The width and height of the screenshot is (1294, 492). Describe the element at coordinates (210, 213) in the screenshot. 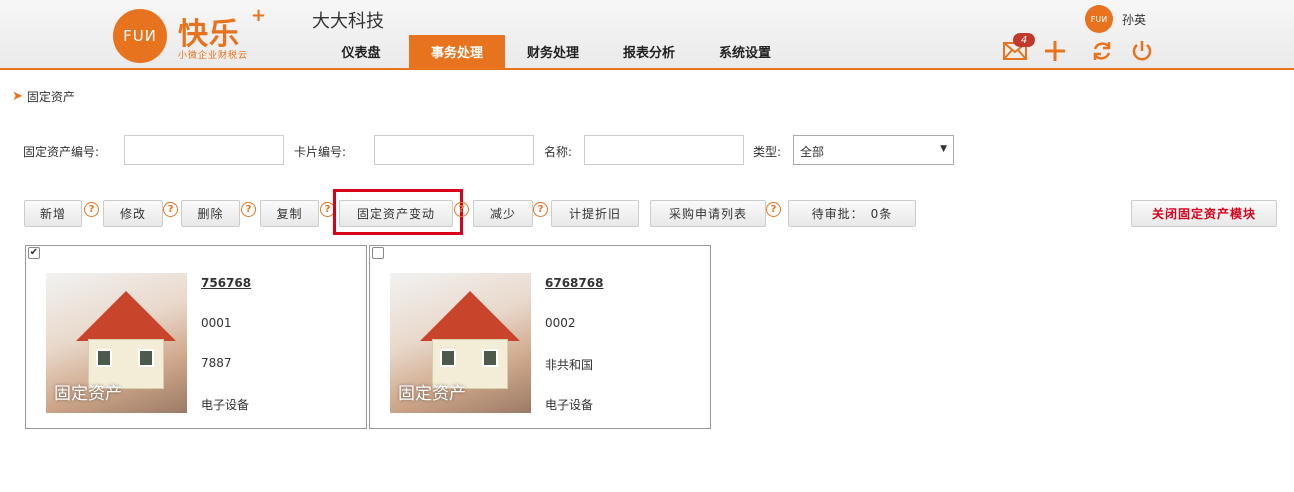

I see `delete-button: 删除` at that location.